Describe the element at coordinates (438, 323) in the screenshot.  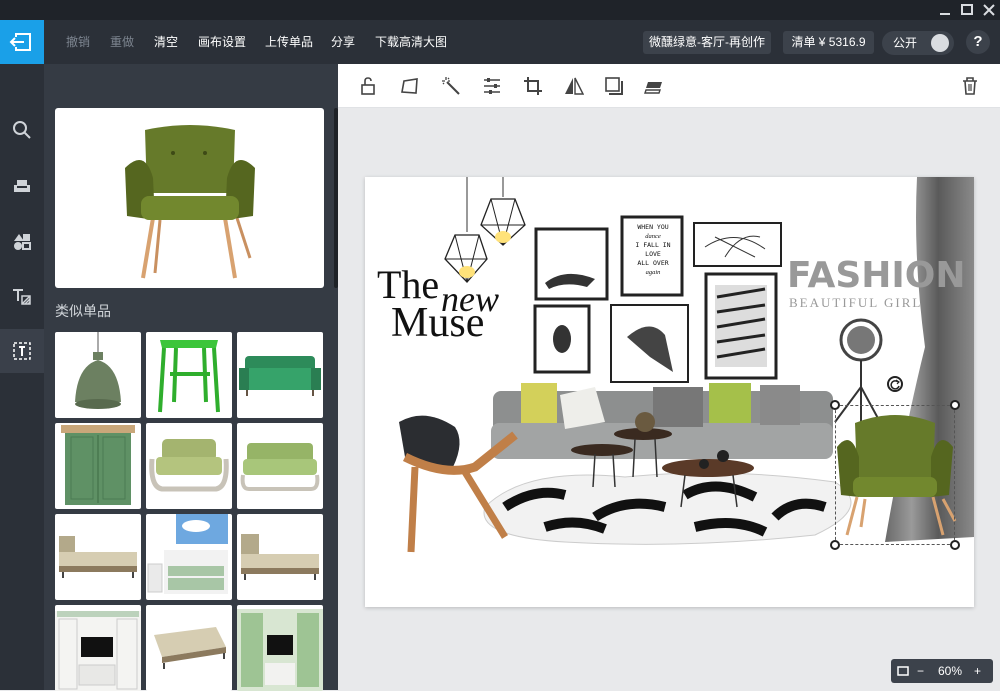
I see `headline-muse: Muse` at that location.